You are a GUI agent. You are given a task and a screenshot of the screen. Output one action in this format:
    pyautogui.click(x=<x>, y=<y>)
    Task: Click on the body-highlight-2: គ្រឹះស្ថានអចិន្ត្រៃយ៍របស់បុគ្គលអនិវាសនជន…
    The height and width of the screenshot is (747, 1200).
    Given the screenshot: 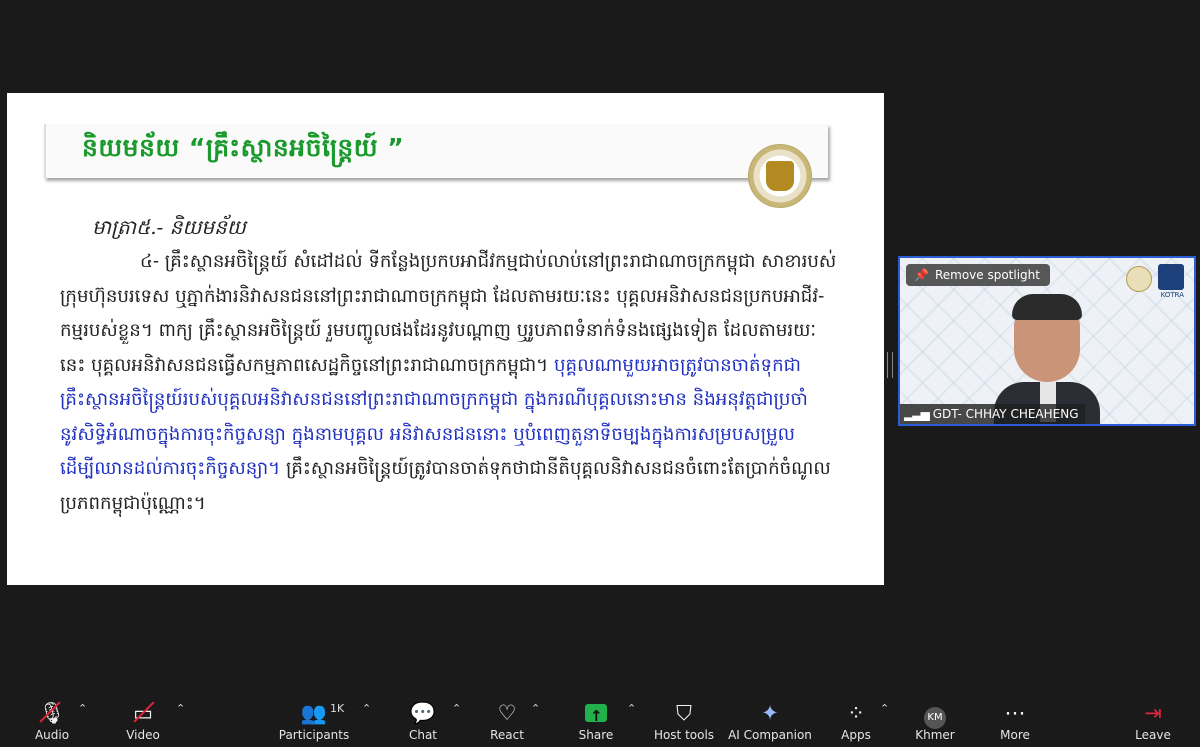 What is the action you would take?
    pyautogui.click(x=434, y=399)
    